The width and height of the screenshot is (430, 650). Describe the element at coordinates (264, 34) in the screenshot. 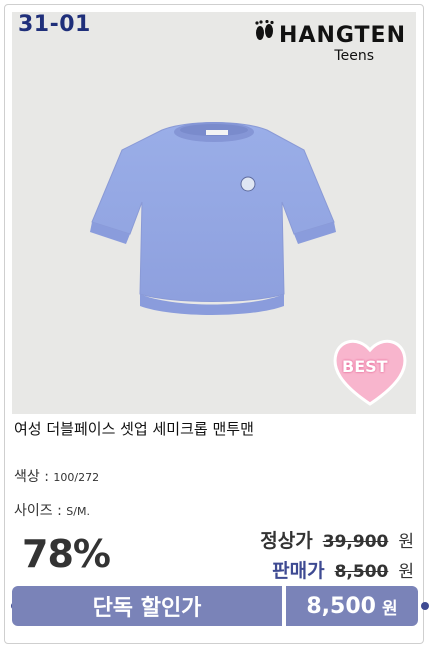

I see `footprint-icon` at that location.